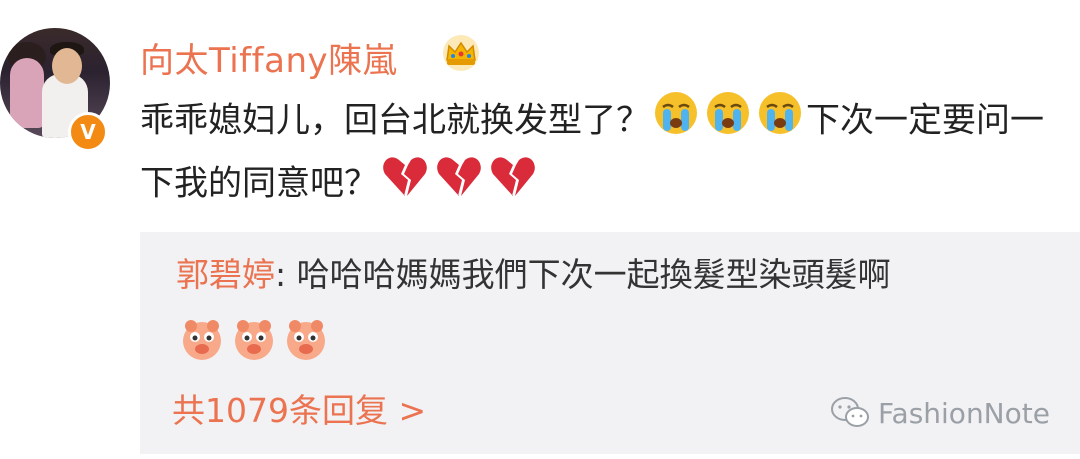 The image size is (1080, 459). Describe the element at coordinates (395, 120) in the screenshot. I see `post-text-part1: 乖乖媳妇儿，回台北就换发型了？` at that location.